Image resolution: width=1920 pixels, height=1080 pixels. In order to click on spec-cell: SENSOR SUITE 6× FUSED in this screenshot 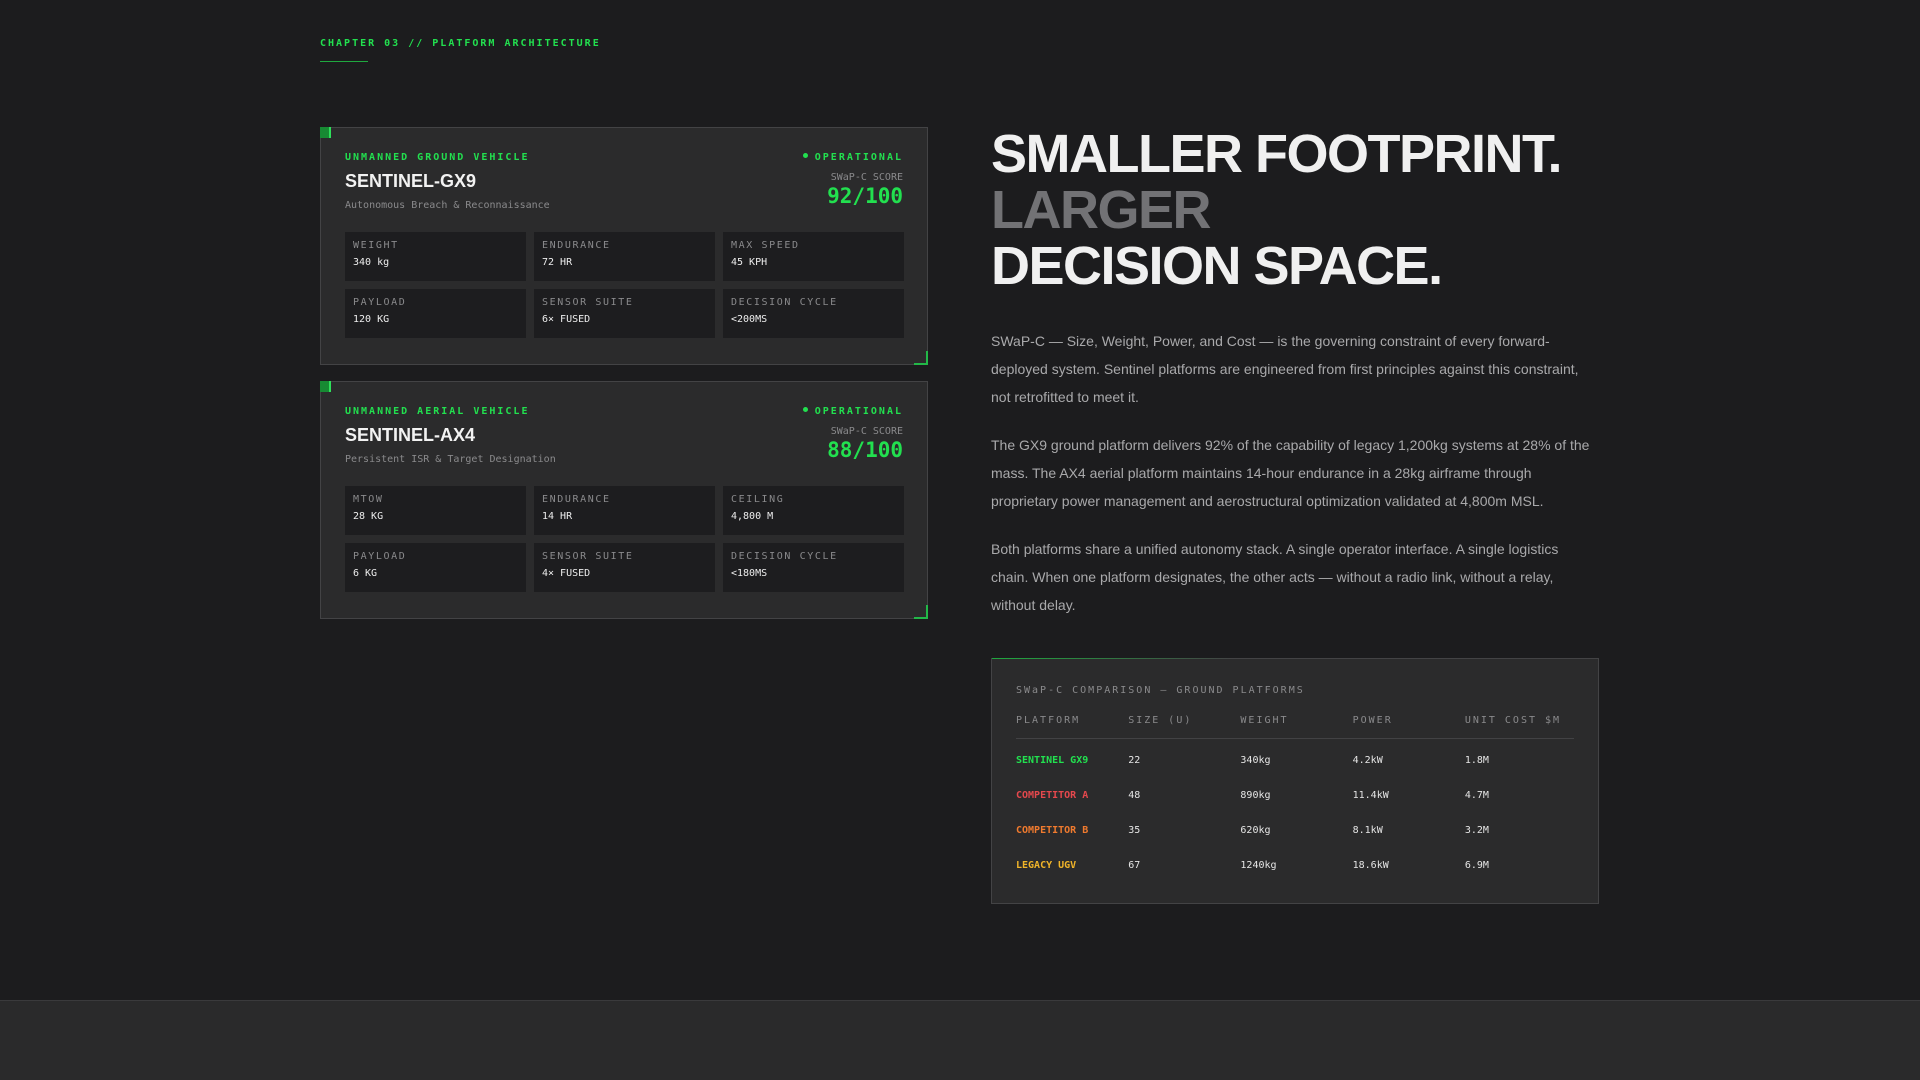, I will do `click(624, 313)`.